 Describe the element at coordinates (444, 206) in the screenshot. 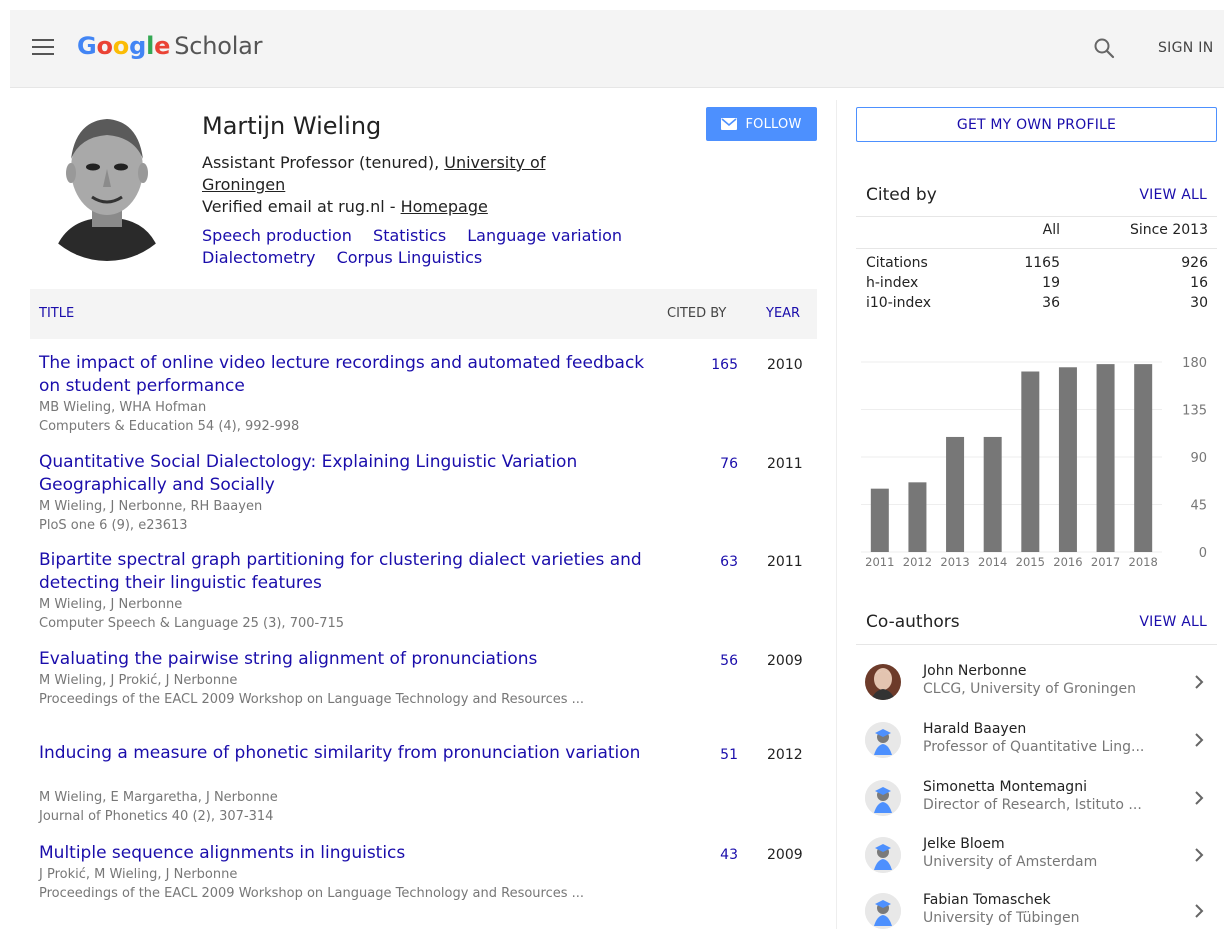

I see `homepage-link: Homepage` at that location.